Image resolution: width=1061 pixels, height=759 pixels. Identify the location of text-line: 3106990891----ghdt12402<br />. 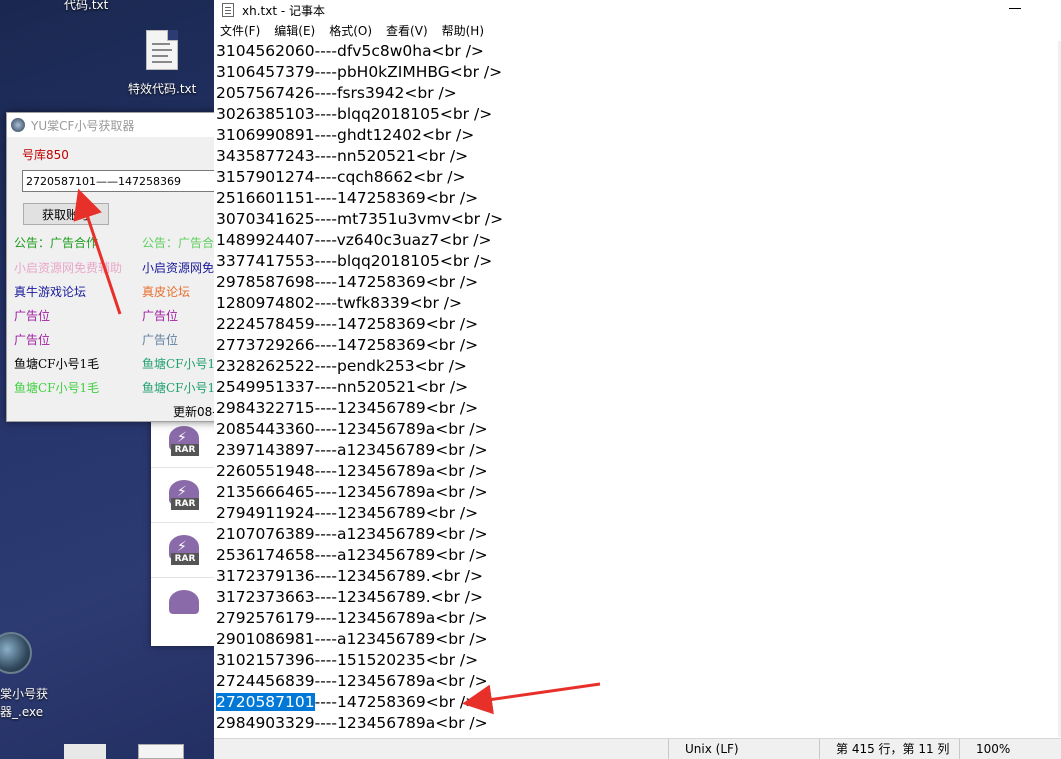
(345, 135).